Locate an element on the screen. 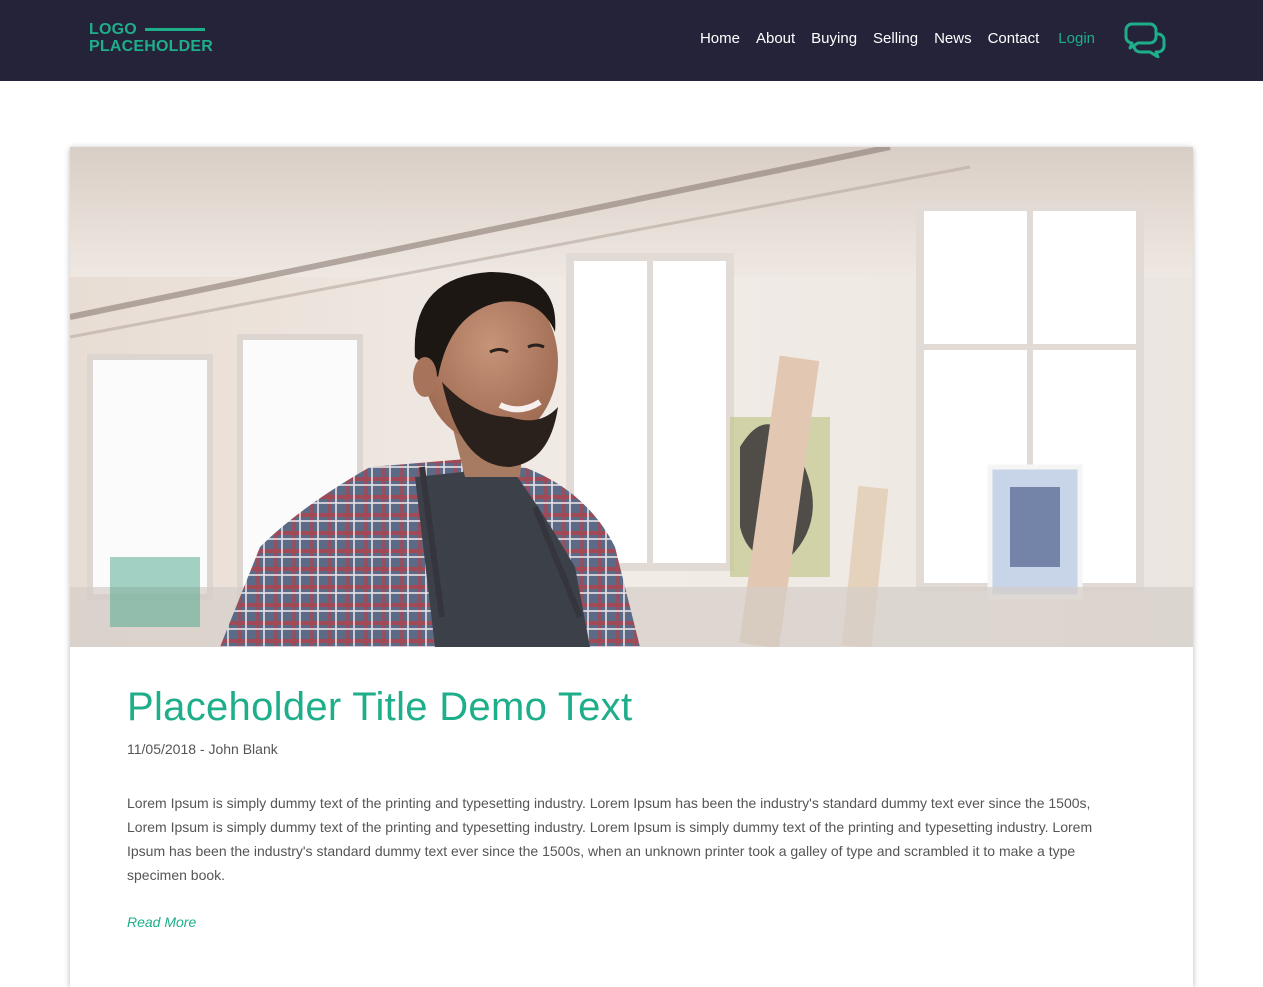  article-title: Placeholder Title Demo Text is located at coordinates (379, 707).